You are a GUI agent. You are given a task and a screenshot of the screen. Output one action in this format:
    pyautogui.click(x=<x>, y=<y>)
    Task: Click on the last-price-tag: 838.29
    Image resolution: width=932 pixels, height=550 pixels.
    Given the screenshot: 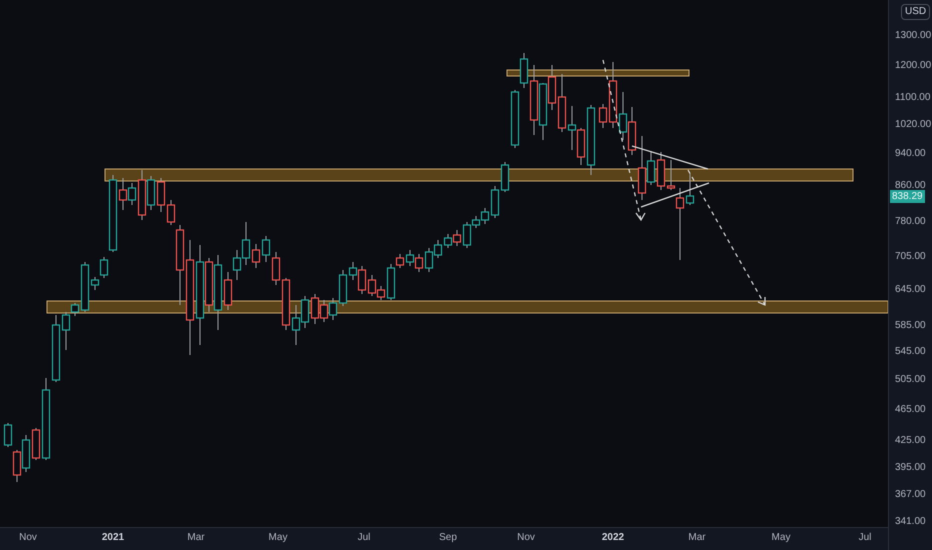 What is the action you would take?
    pyautogui.click(x=907, y=196)
    